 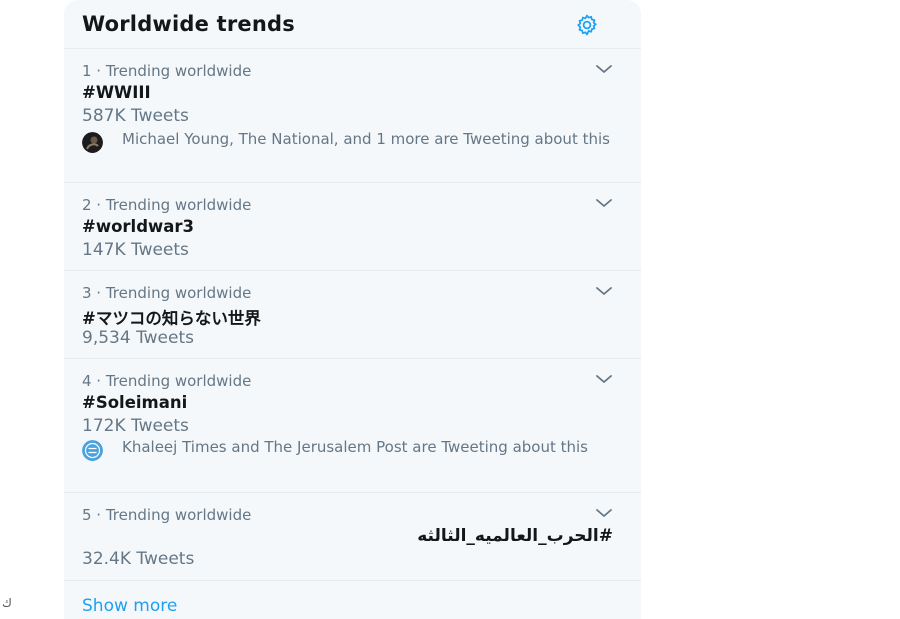 What do you see at coordinates (135, 250) in the screenshot?
I see `trend-count: 147K Tweets` at bounding box center [135, 250].